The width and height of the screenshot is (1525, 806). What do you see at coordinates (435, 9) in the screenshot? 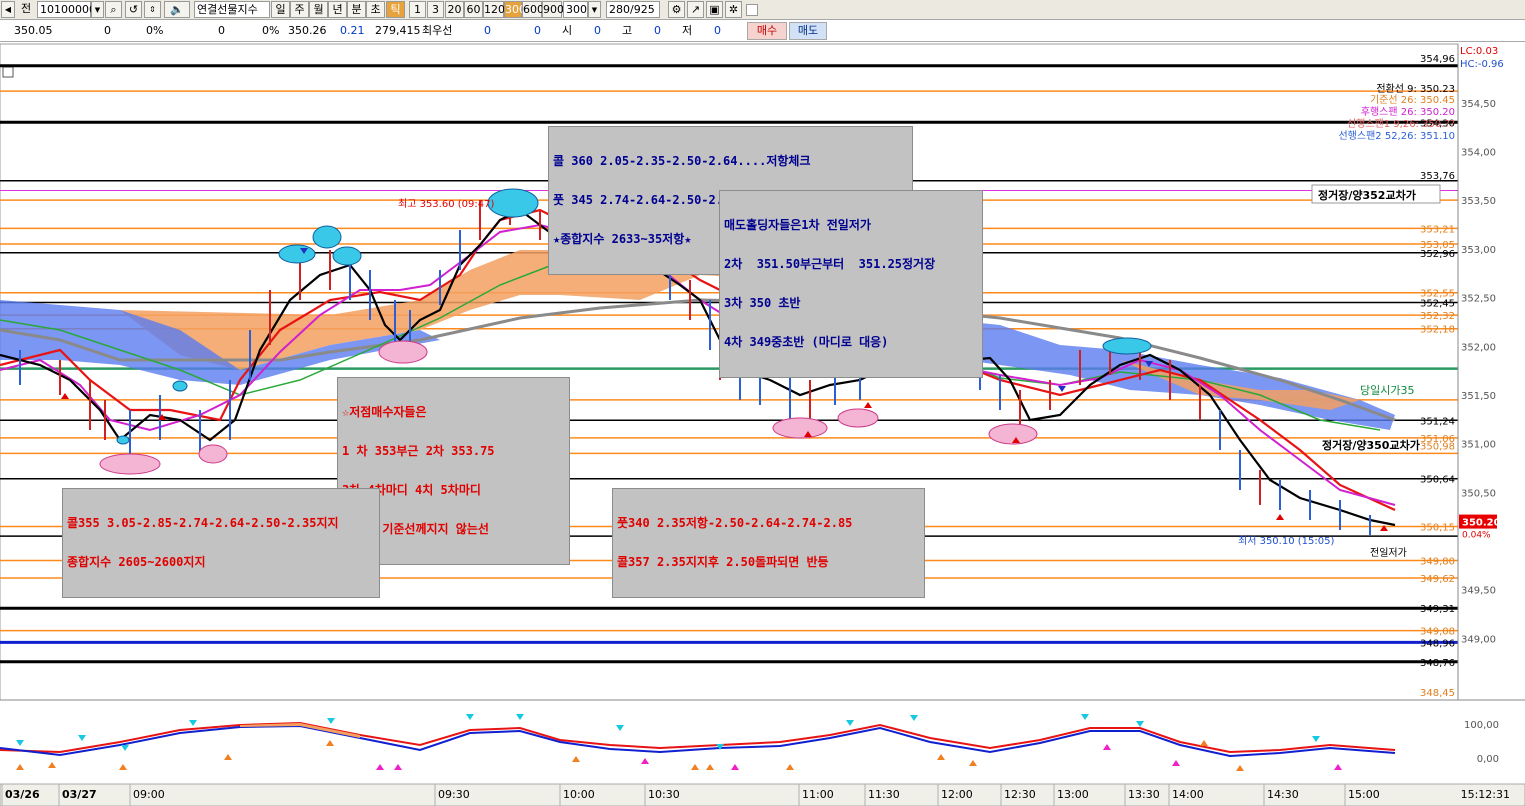
I see `interval-3: 3` at bounding box center [435, 9].